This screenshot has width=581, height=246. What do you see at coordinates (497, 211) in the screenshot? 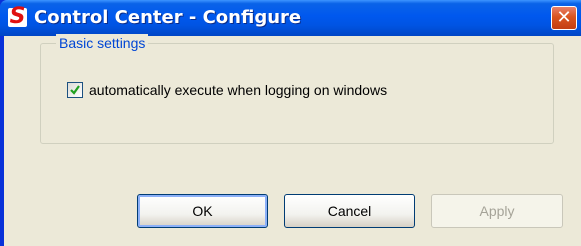
I see `apply-button: Apply` at bounding box center [497, 211].